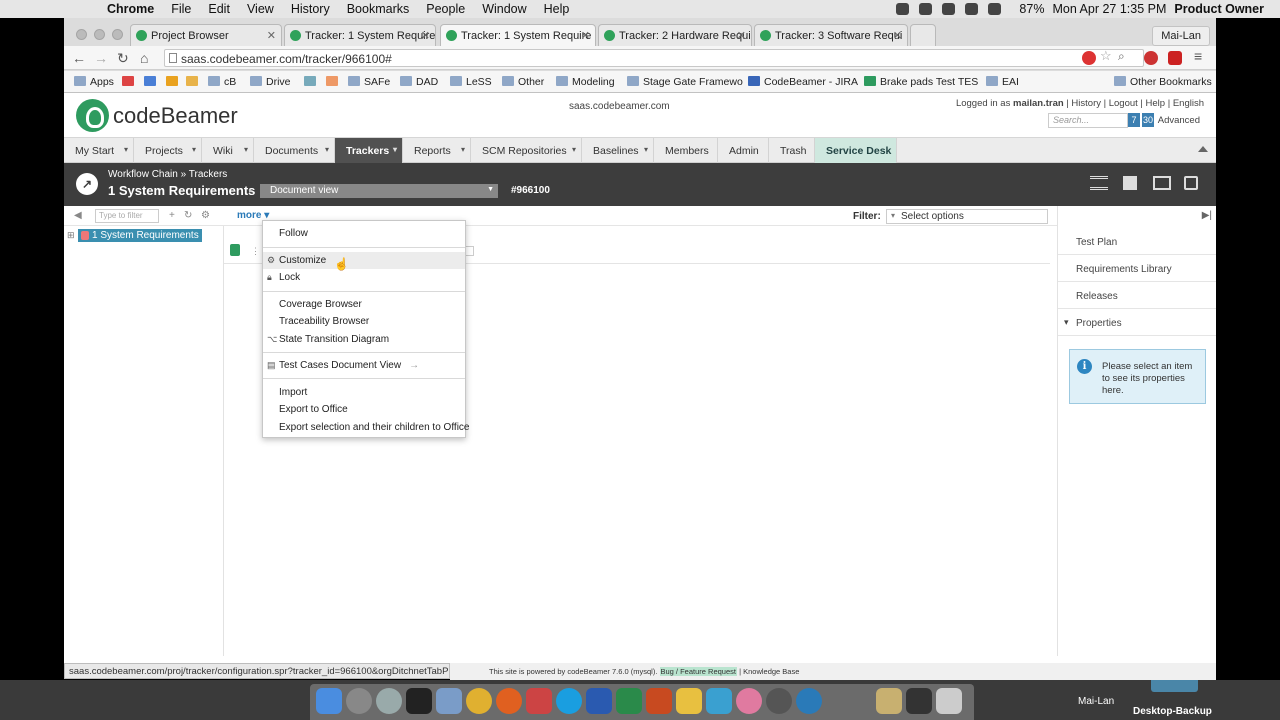 The image size is (1280, 720). What do you see at coordinates (889, 701) in the screenshot?
I see `documents-folder-icon` at bounding box center [889, 701].